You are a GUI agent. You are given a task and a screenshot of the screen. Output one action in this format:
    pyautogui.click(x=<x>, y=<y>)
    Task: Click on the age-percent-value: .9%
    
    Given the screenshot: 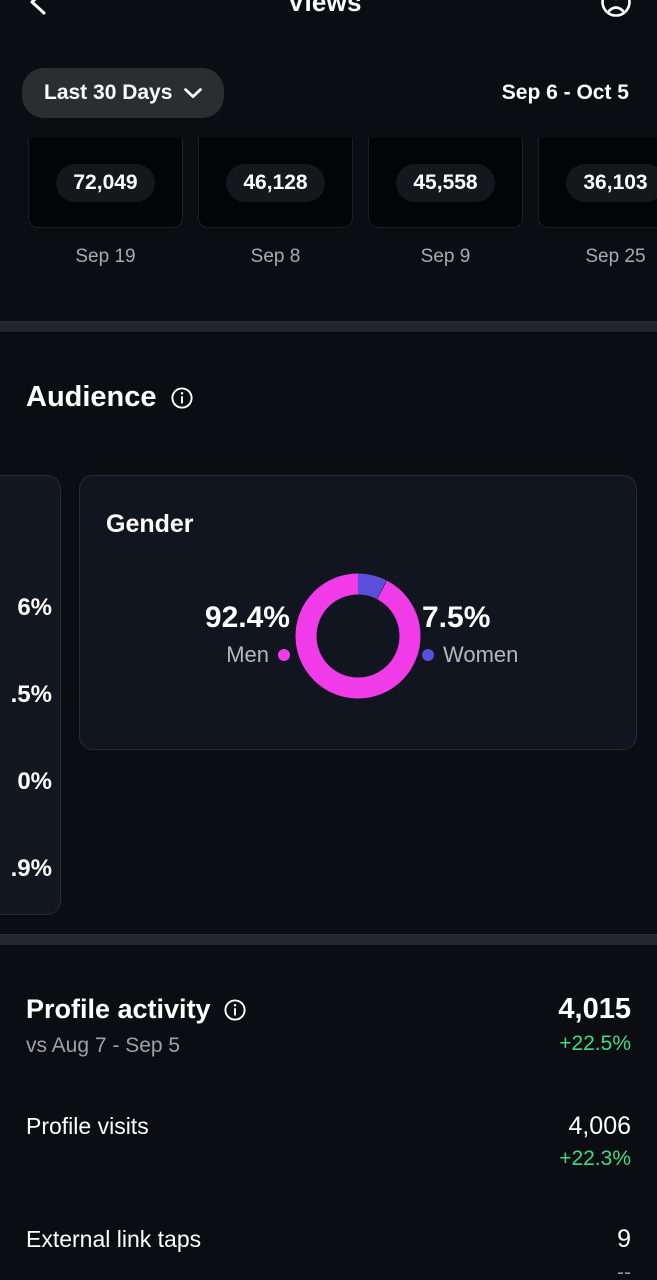 What is the action you would take?
    pyautogui.click(x=31, y=868)
    